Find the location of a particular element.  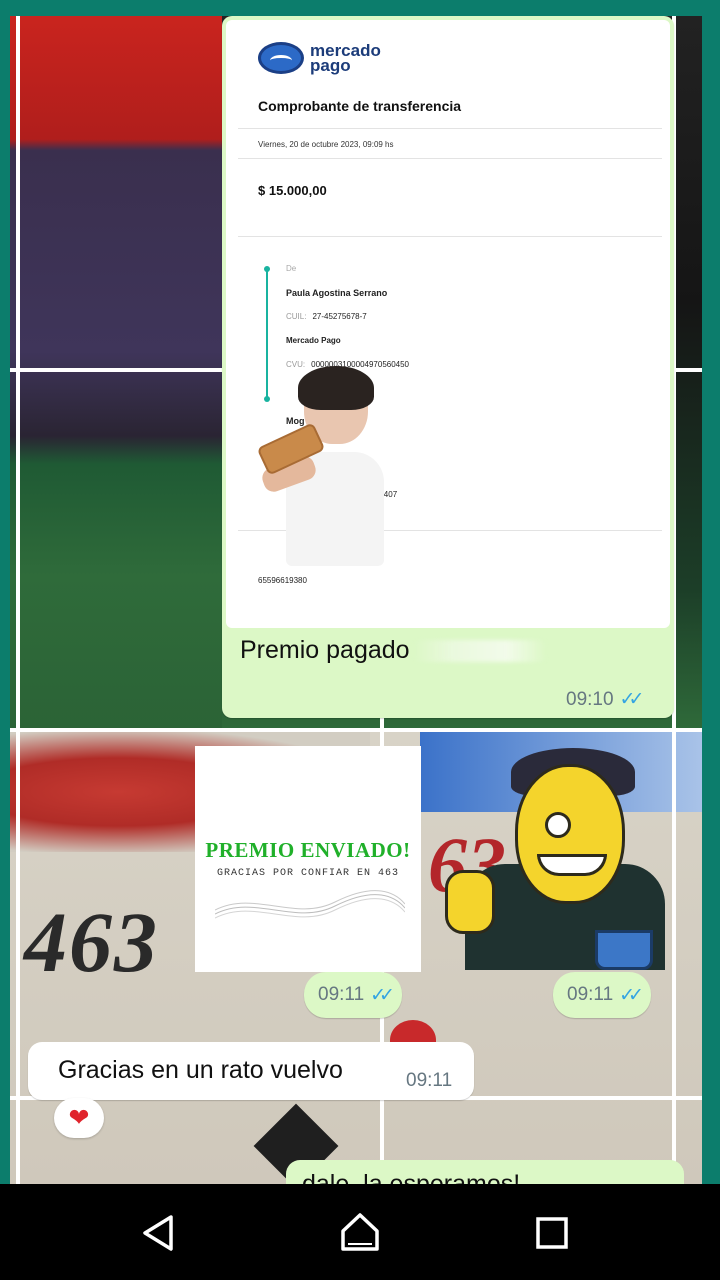

receipt-title: Comprobante de transferencia is located at coordinates (360, 106).